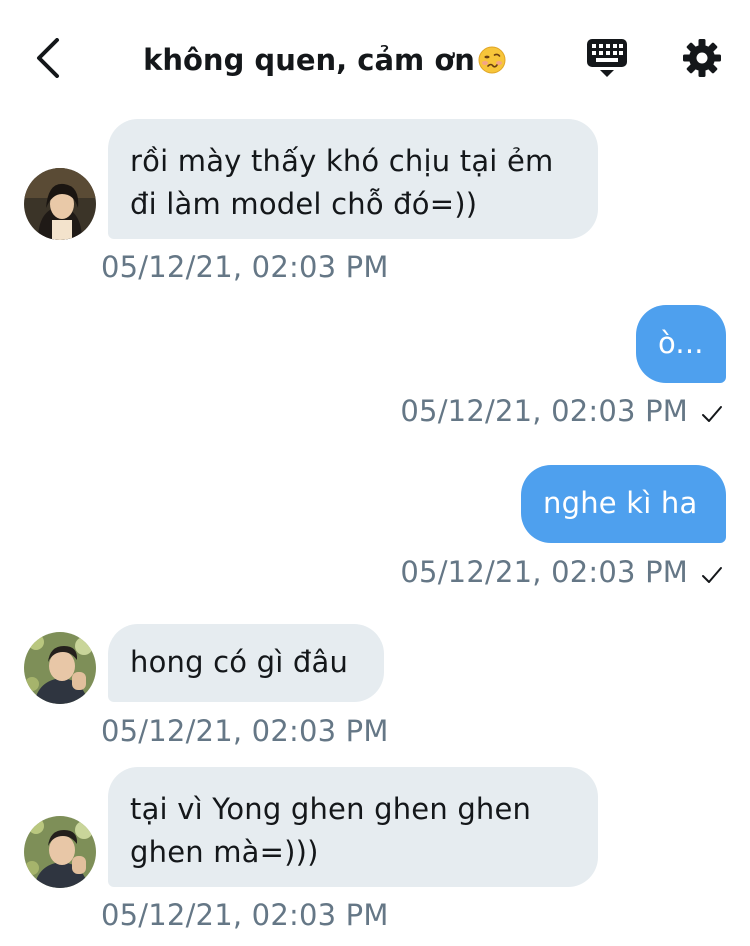 This screenshot has width=750, height=946. What do you see at coordinates (620, 503) in the screenshot?
I see `message-line: nghe kì ha` at bounding box center [620, 503].